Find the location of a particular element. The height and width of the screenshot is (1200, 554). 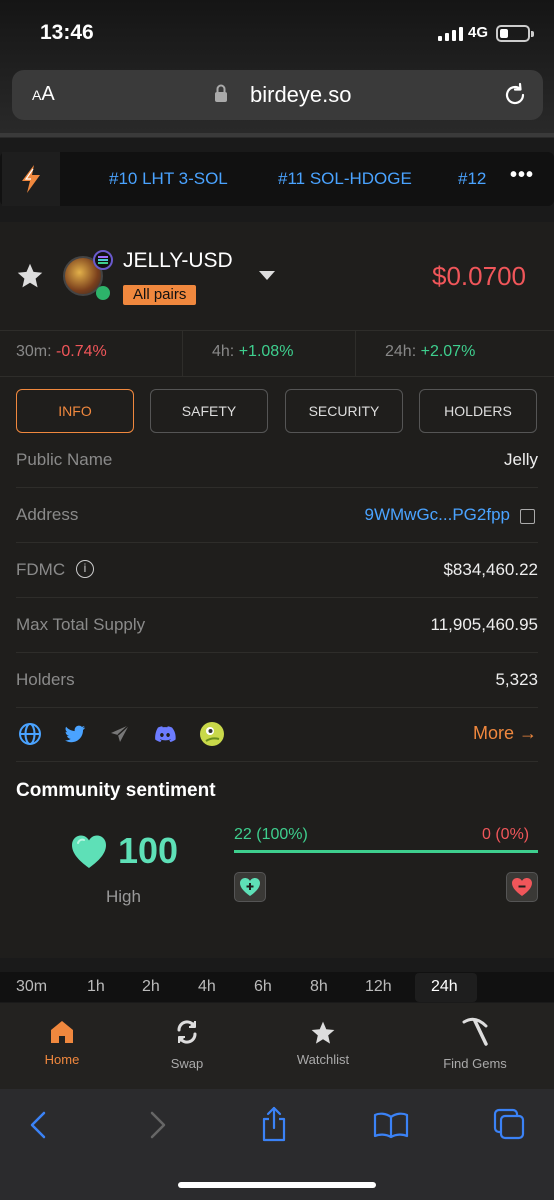

signal-icon is located at coordinates (450, 34).